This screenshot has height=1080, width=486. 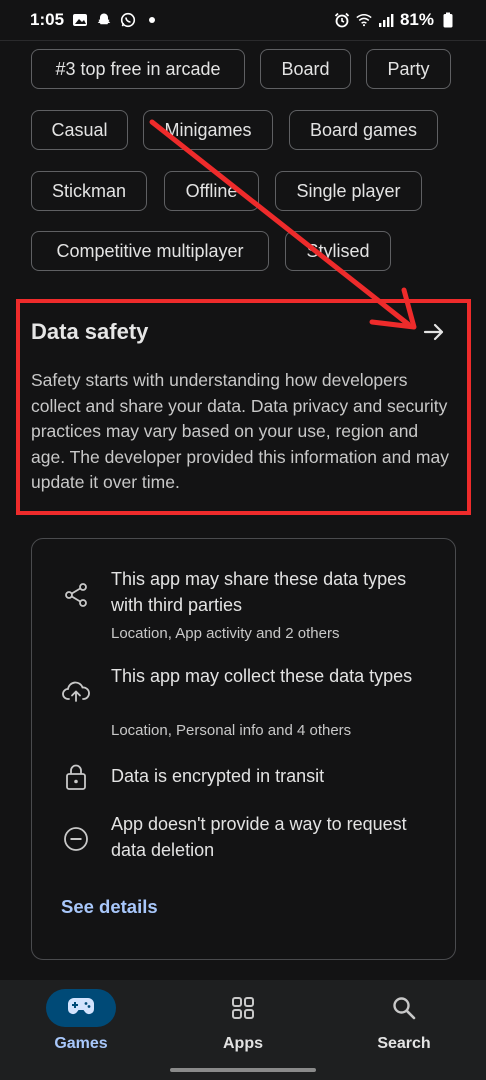 I want to click on tag-chip: Stickman, so click(x=89, y=191).